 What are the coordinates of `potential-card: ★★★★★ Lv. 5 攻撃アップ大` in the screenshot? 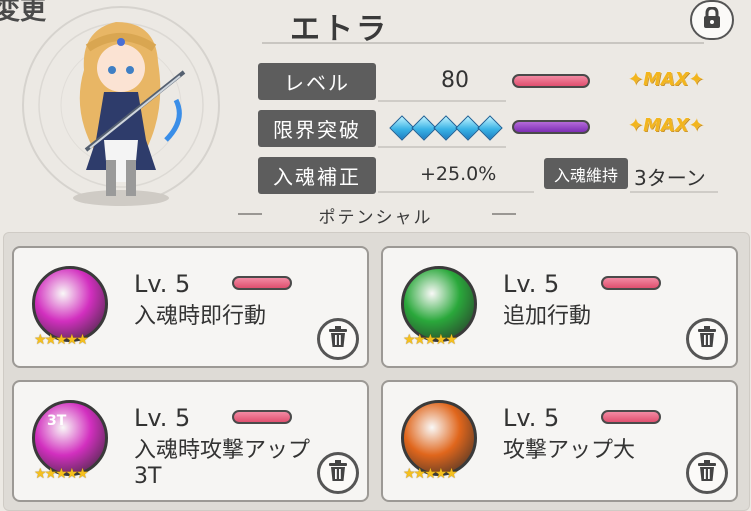 It's located at (559, 441).